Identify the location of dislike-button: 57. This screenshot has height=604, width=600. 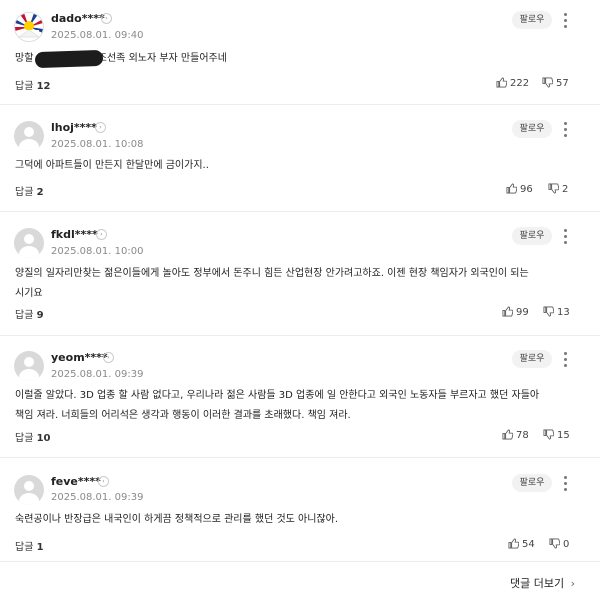
(555, 83).